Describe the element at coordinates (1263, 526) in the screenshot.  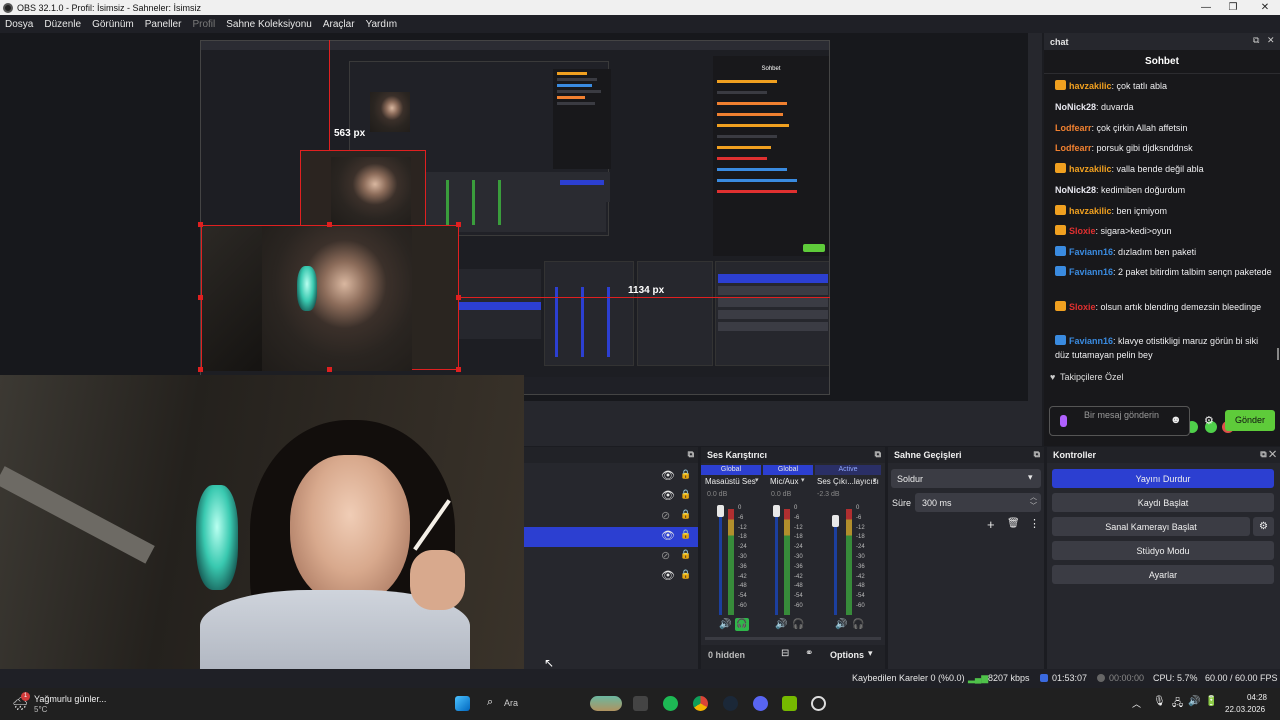
I see `virtual-camera-gear-icon: ⚙` at that location.